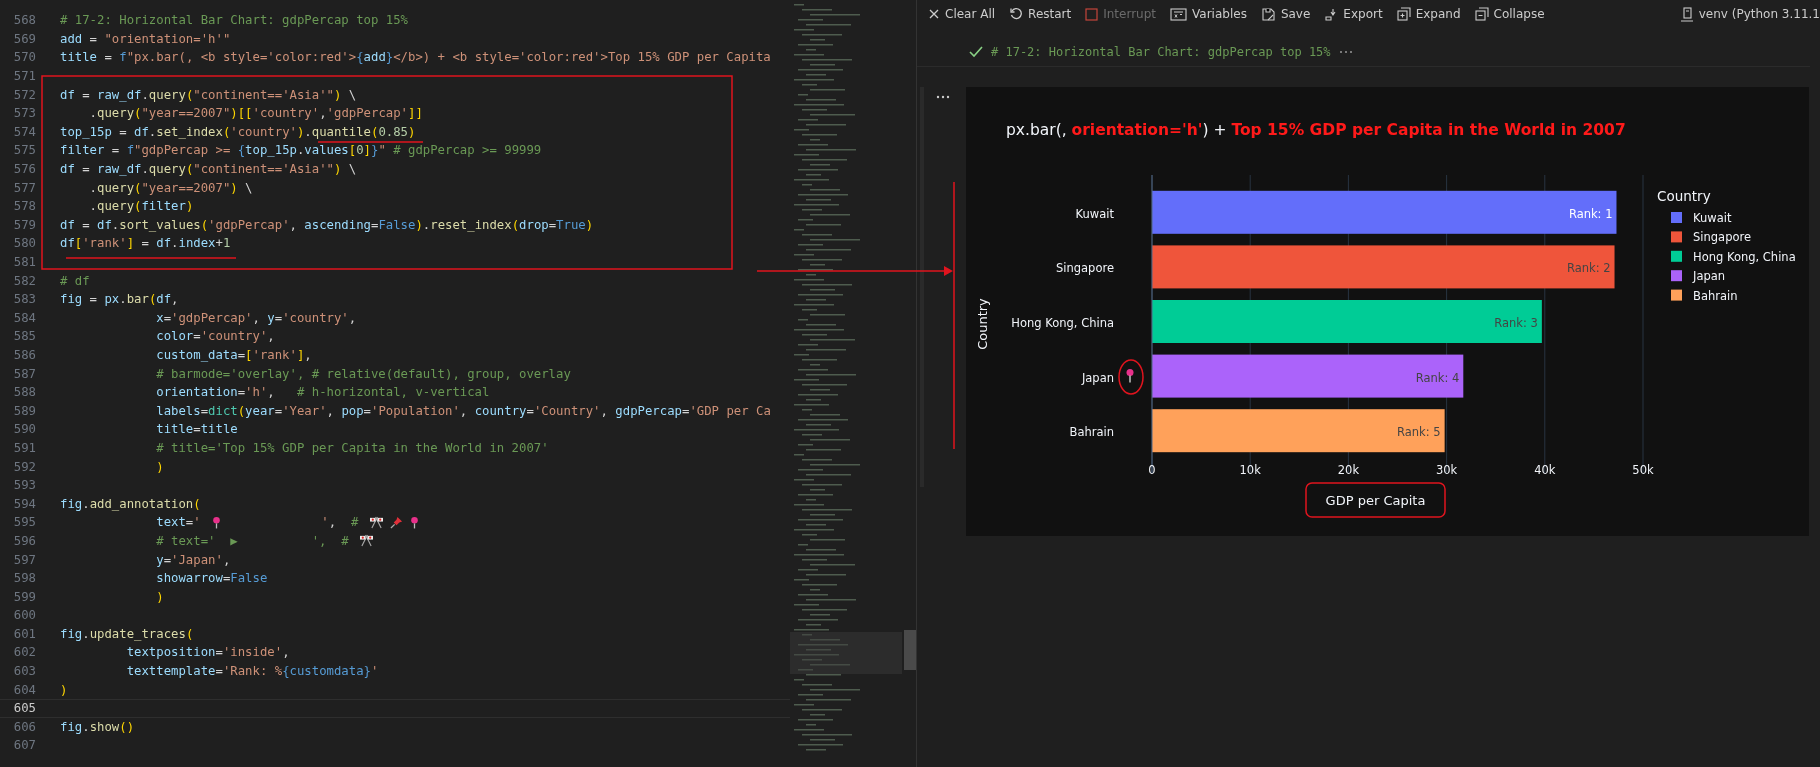 This screenshot has width=1820, height=767. Describe the element at coordinates (24, 410) in the screenshot. I see `line-number: 589` at that location.